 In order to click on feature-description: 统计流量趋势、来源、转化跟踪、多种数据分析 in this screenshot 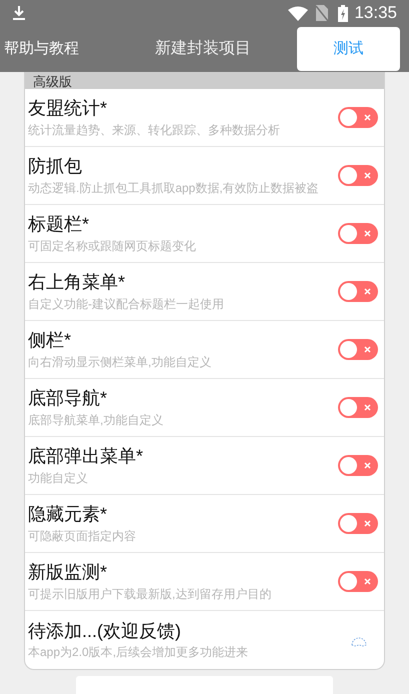, I will do `click(154, 130)`.